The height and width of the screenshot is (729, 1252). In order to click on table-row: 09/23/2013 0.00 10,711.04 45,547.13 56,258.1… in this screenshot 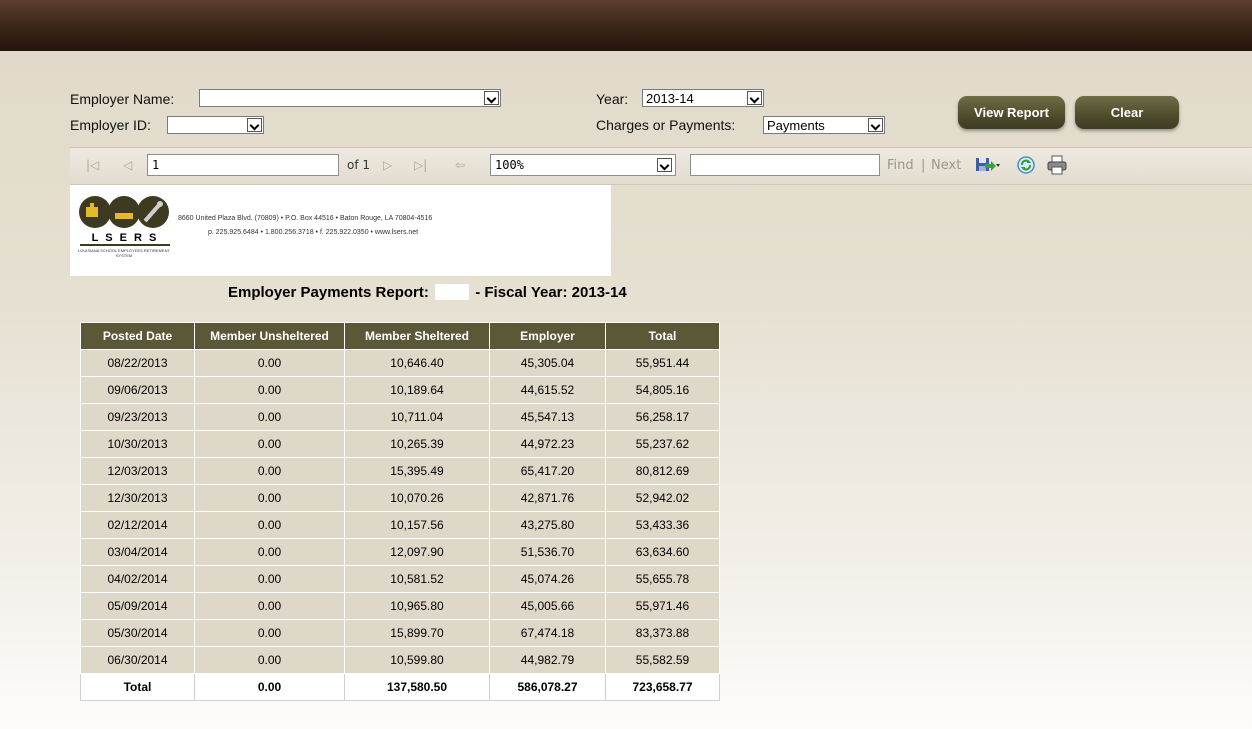, I will do `click(400, 417)`.